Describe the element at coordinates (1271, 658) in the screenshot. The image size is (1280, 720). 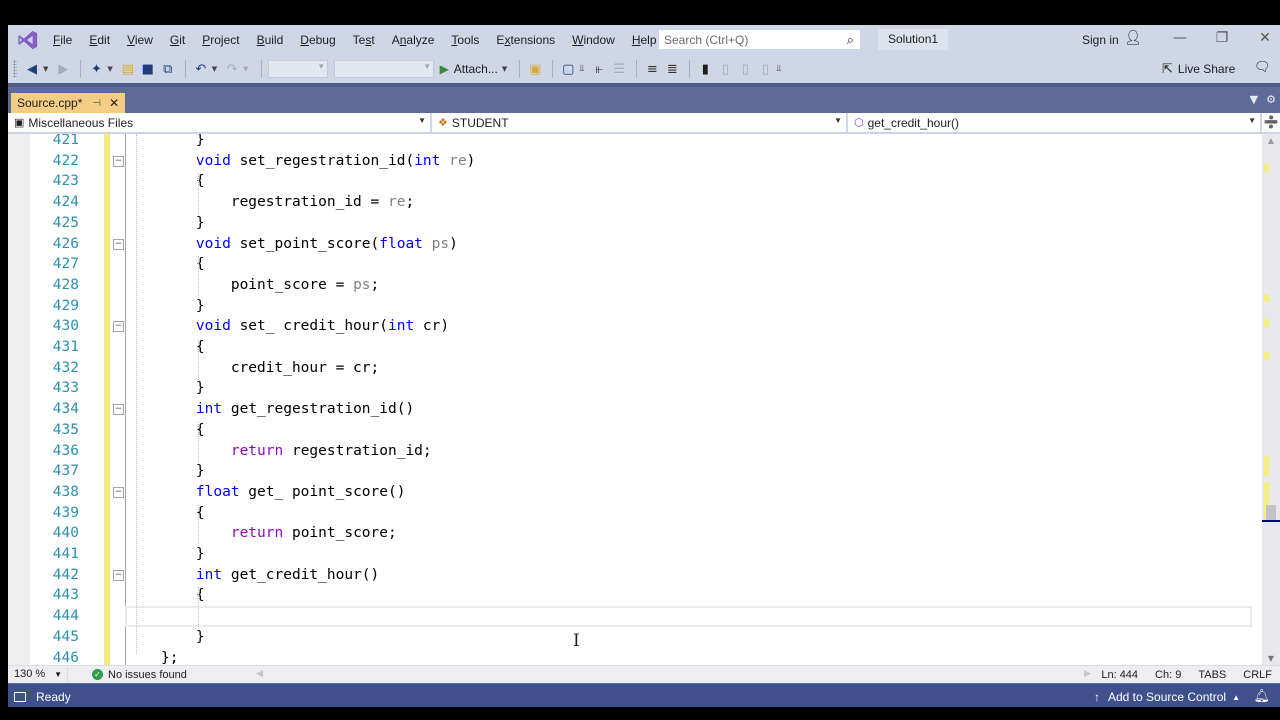
I see `scroll-down-arrow: ▼` at that location.